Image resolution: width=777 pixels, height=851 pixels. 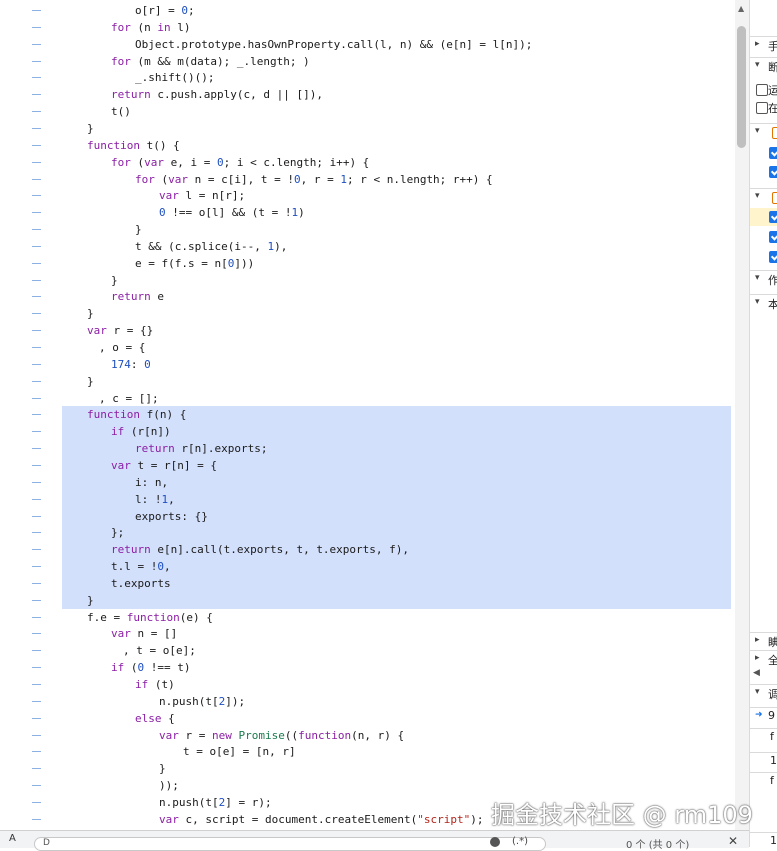 I want to click on side-panel-row: ▾, so click(x=763, y=132).